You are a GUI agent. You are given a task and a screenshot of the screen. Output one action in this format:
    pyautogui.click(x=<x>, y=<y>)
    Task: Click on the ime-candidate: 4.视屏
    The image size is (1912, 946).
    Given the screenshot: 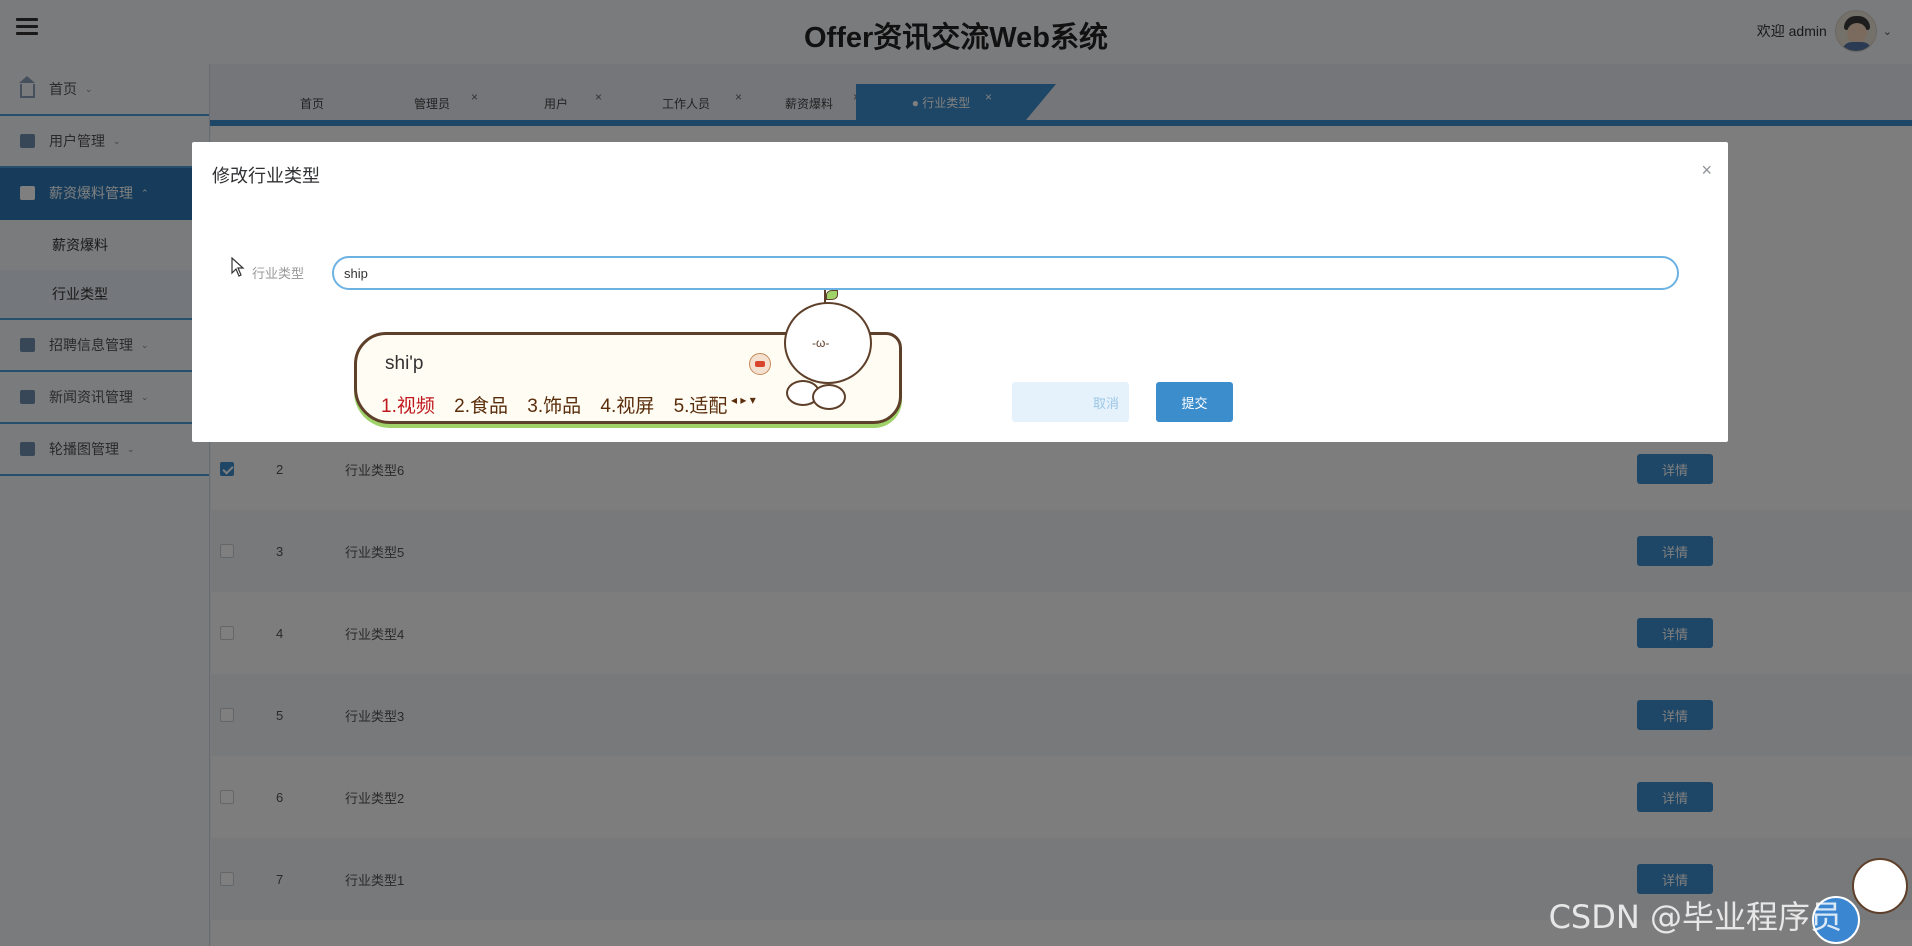 What is the action you would take?
    pyautogui.click(x=627, y=406)
    